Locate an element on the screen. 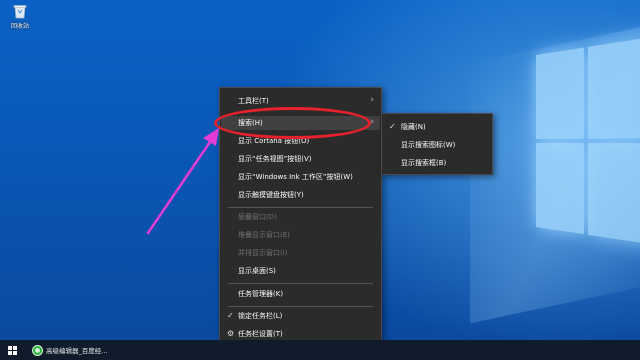  menu-item-label: 显示“任务视图”按钮(V) is located at coordinates (275, 159).